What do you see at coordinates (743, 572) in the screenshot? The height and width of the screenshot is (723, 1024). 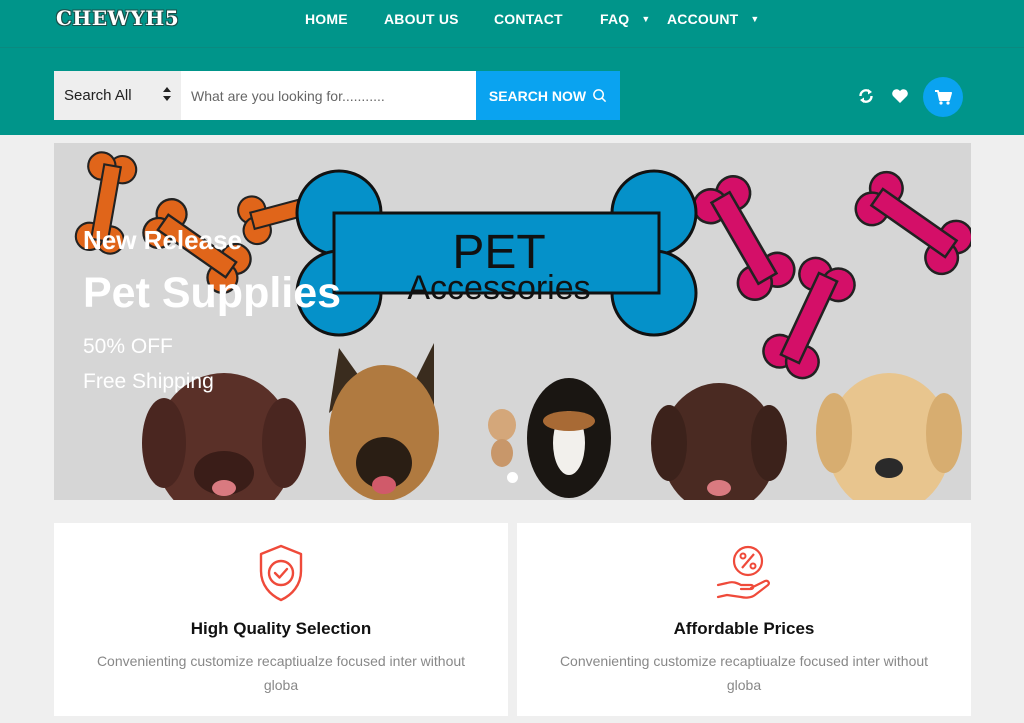 I see `hand-percent-icon` at bounding box center [743, 572].